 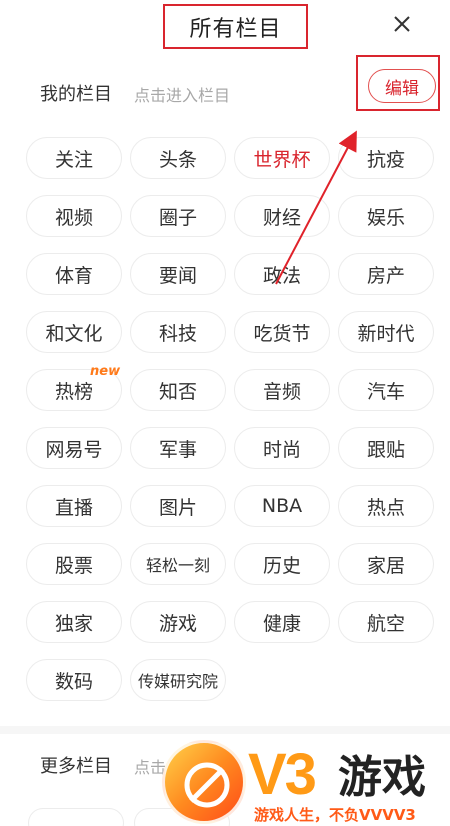 What do you see at coordinates (178, 390) in the screenshot?
I see `channel-chip: 知否` at bounding box center [178, 390].